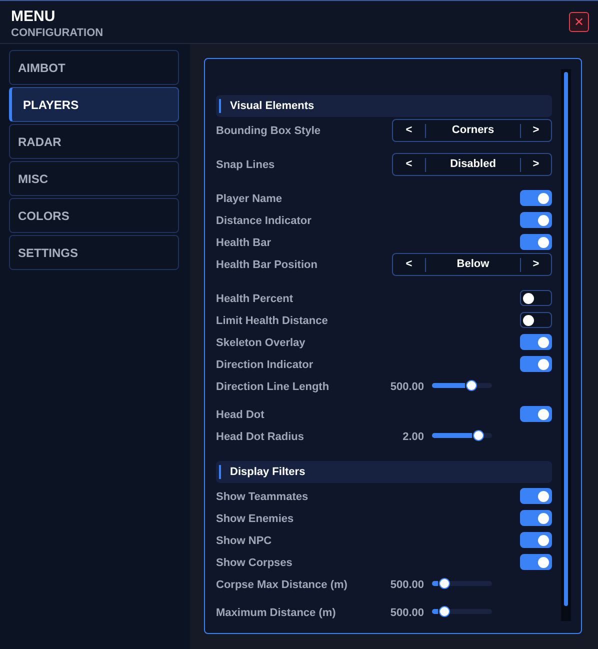 The image size is (598, 649). Describe the element at coordinates (282, 585) in the screenshot. I see `setting-label: Corpse Max Distance (m)` at that location.